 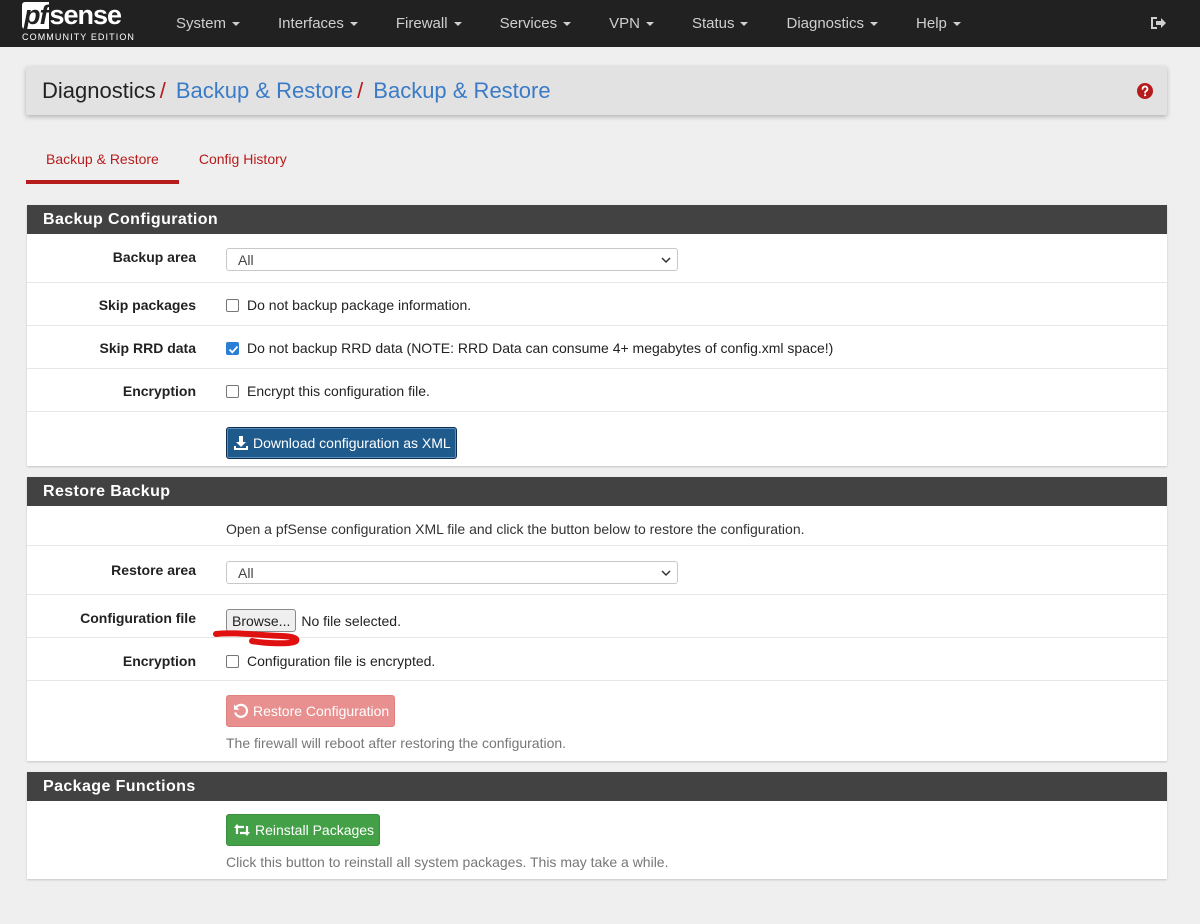 What do you see at coordinates (303, 830) in the screenshot?
I see `reinstall-packages-button: Reinstall Packages` at bounding box center [303, 830].